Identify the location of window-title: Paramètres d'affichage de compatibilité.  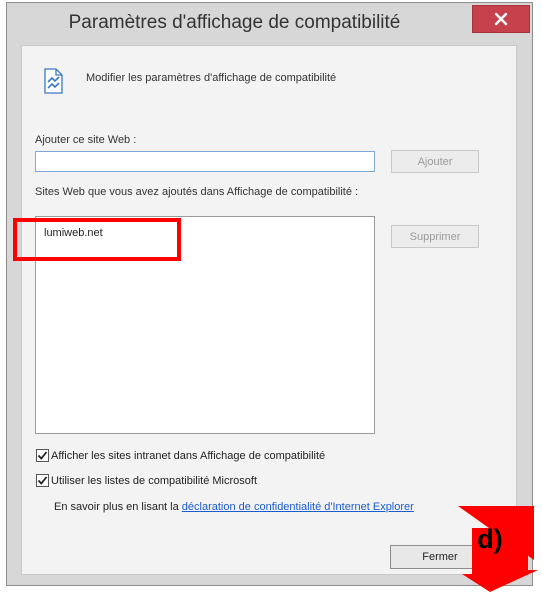
(234, 22).